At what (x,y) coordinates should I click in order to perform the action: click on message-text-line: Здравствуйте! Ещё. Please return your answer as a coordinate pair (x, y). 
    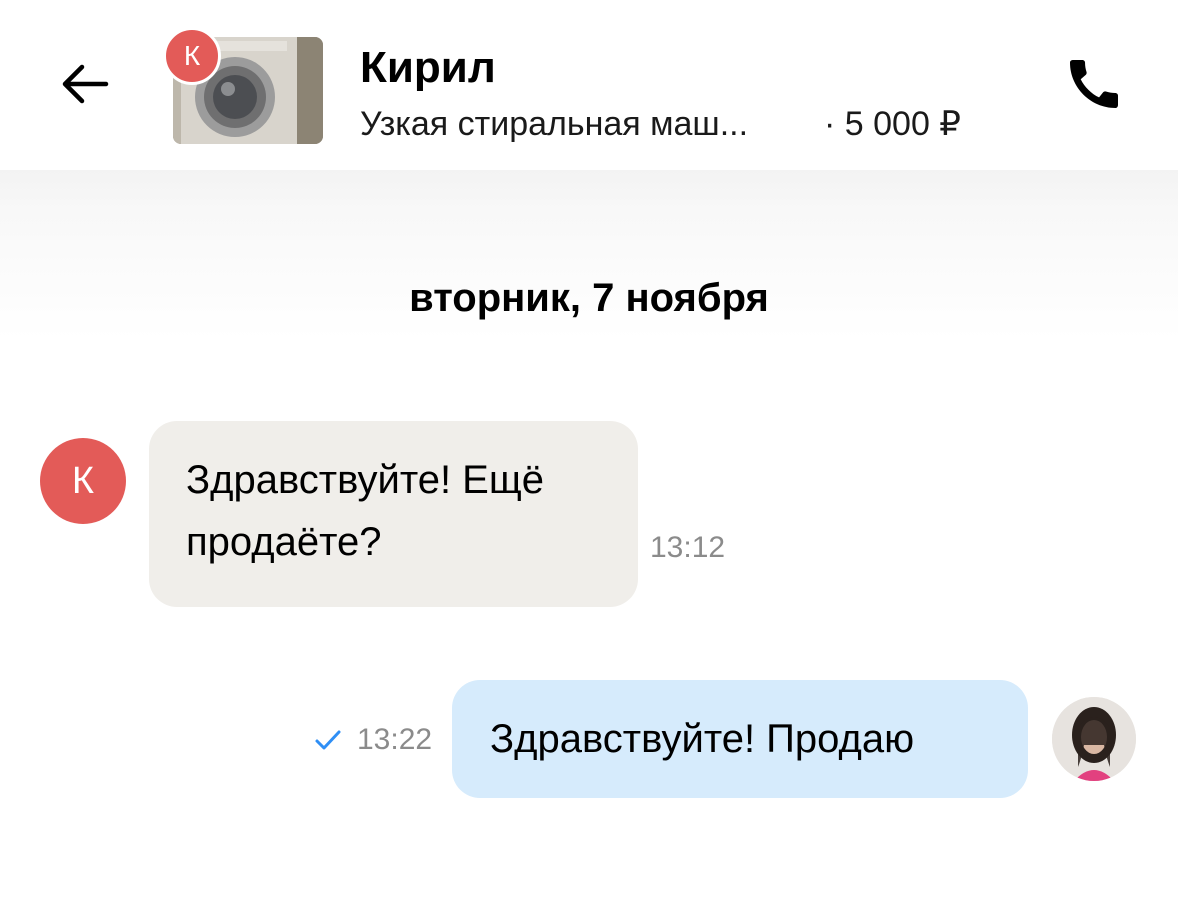
    Looking at the image, I should click on (365, 480).